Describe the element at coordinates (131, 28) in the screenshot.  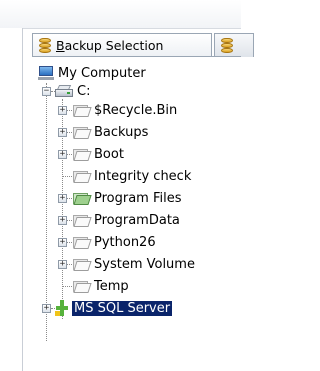
I see `frame-top-border` at that location.